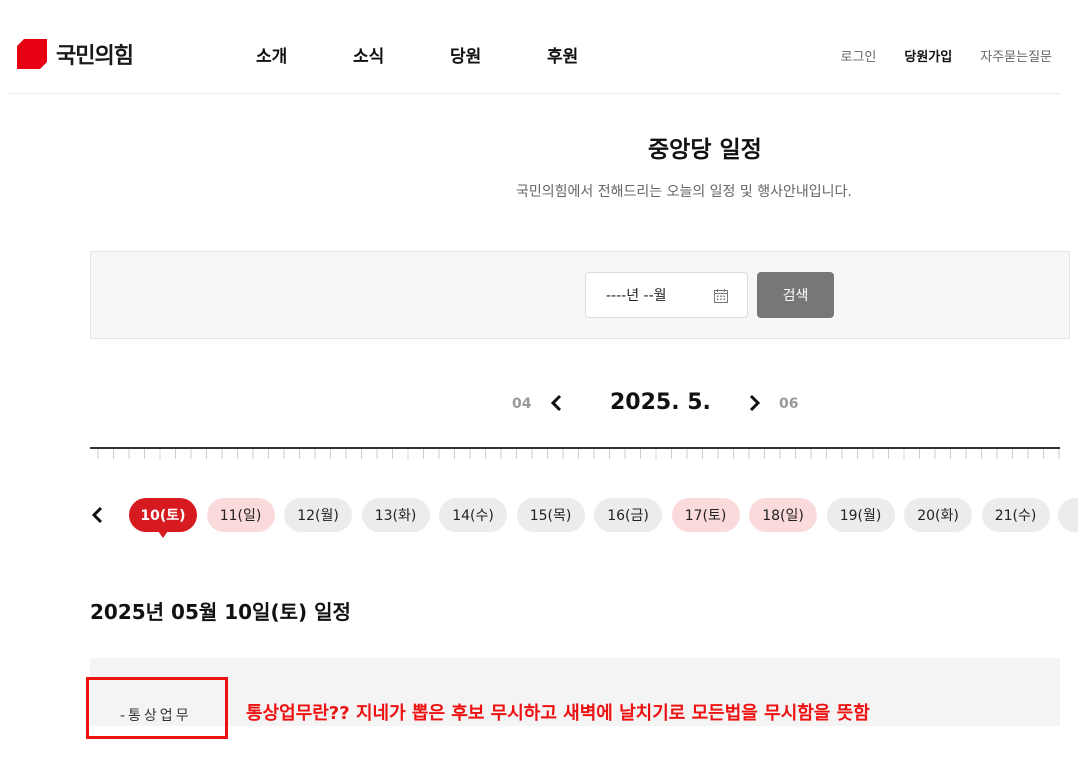  What do you see at coordinates (578, 454) in the screenshot?
I see `ruler-ticks` at bounding box center [578, 454].